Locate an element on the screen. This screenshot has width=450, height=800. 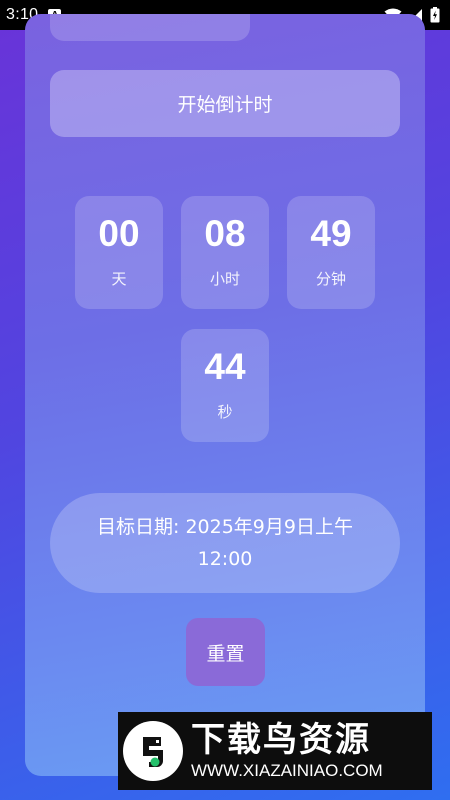
watermark-title: 下载鸟资源 is located at coordinates (281, 740).